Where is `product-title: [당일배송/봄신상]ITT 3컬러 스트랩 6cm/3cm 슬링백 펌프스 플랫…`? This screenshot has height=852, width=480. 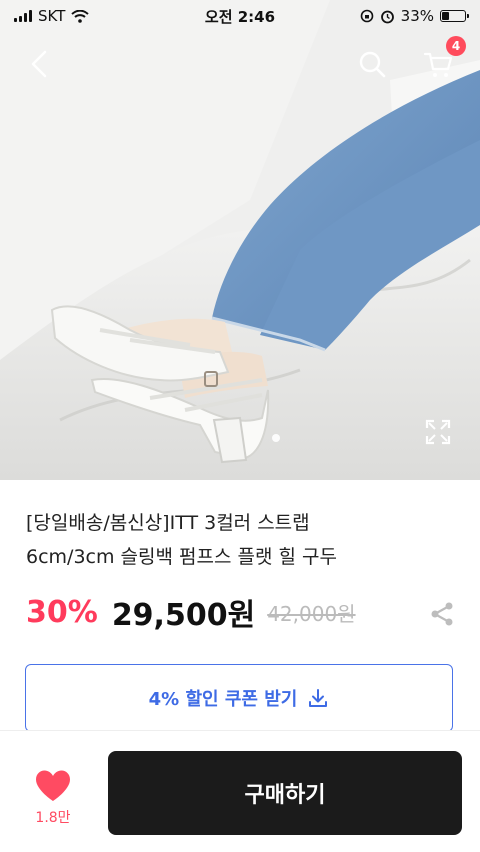
product-title: [당일배송/봄신상]ITT 3컬러 스트랩 6cm/3cm 슬링백 펌프스 플랫… is located at coordinates (241, 540).